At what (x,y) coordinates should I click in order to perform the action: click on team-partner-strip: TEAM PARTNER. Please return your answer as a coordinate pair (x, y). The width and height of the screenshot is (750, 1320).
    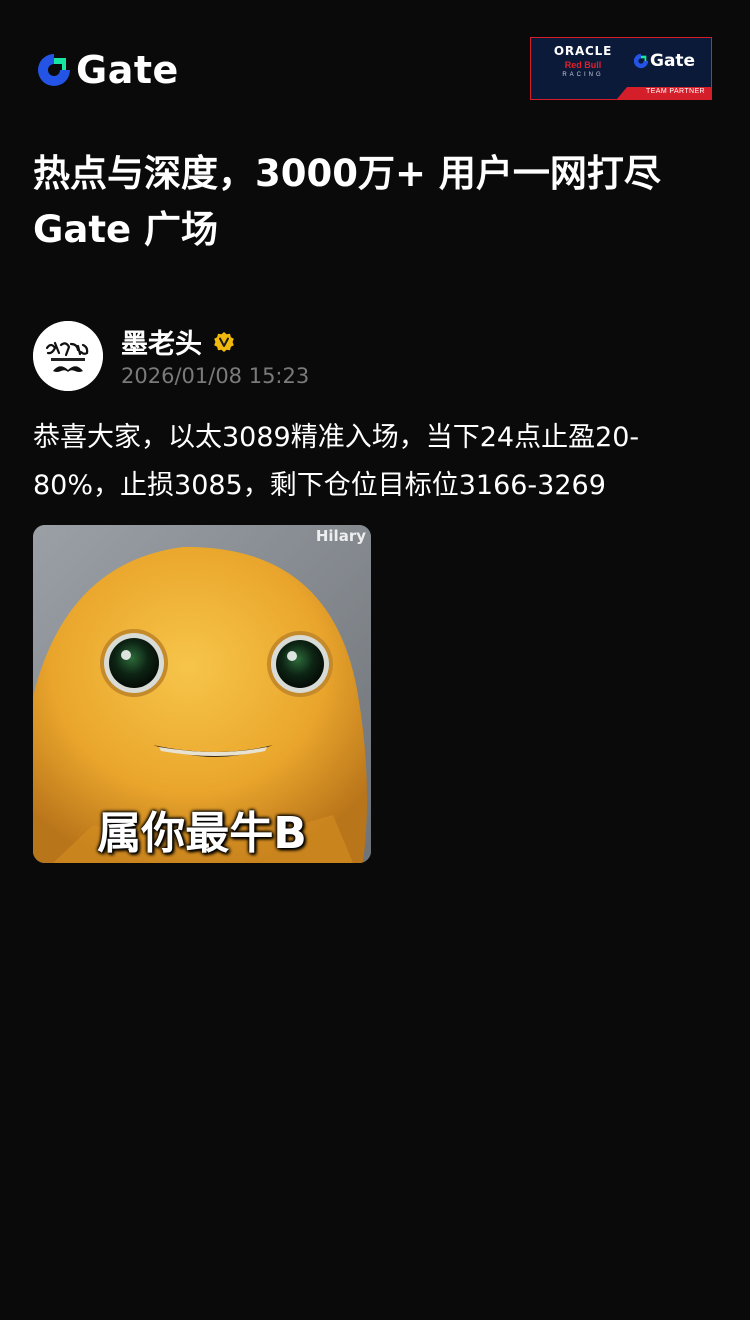
    Looking at the image, I should click on (664, 93).